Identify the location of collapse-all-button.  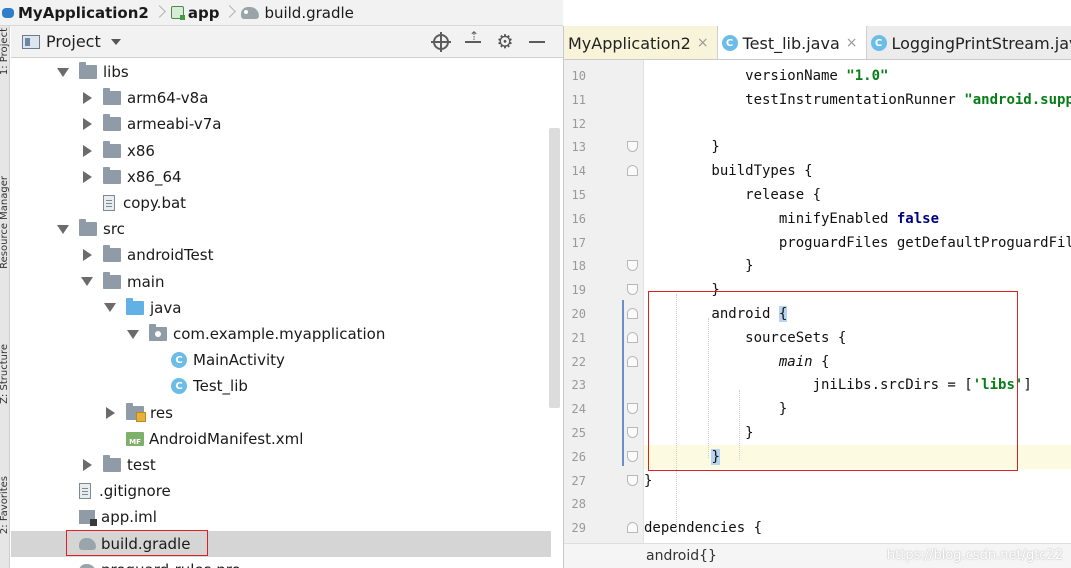
(473, 42).